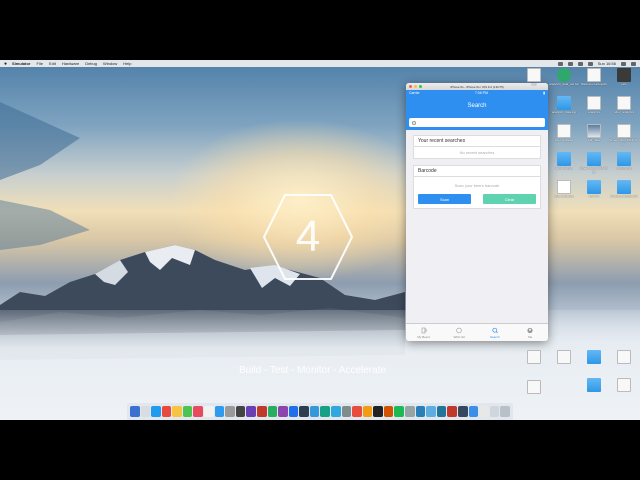 This screenshot has height=480, width=640. What do you see at coordinates (560, 63) in the screenshot?
I see `dropbox-icon` at bounding box center [560, 63].